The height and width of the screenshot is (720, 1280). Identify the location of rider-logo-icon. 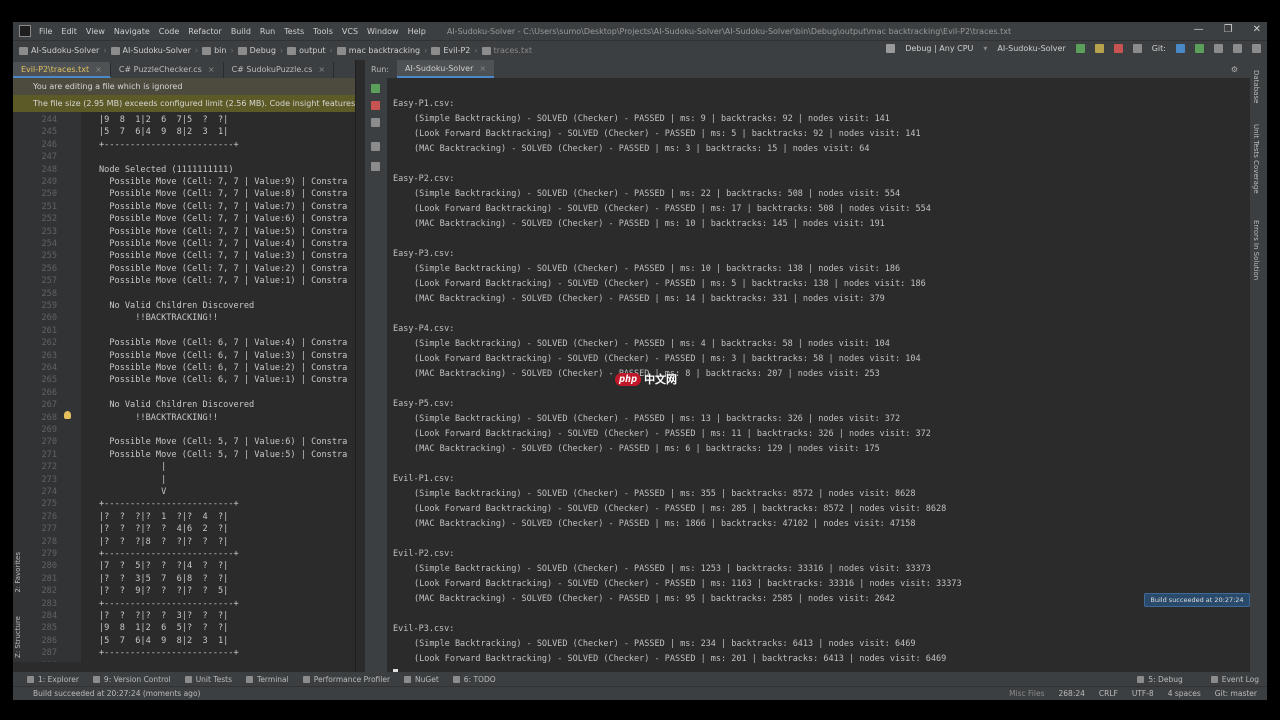
(25, 31).